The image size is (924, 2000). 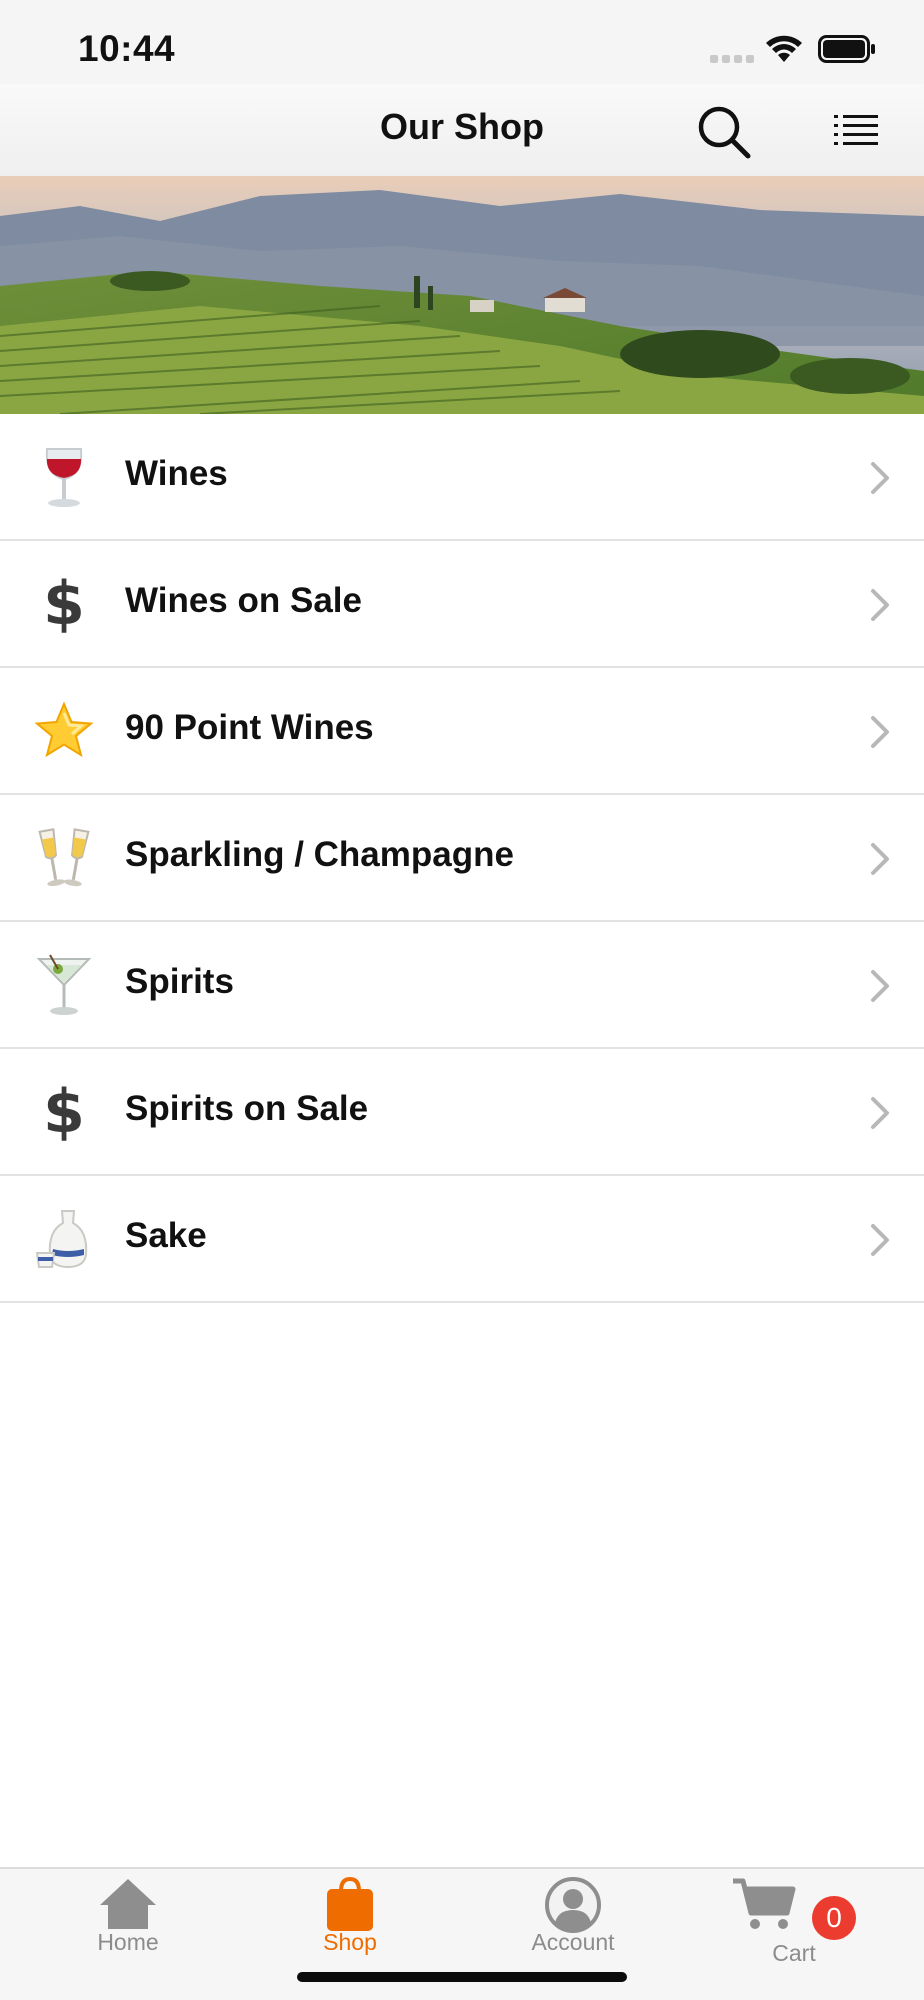 I want to click on status-bar: 10:44, so click(x=462, y=42).